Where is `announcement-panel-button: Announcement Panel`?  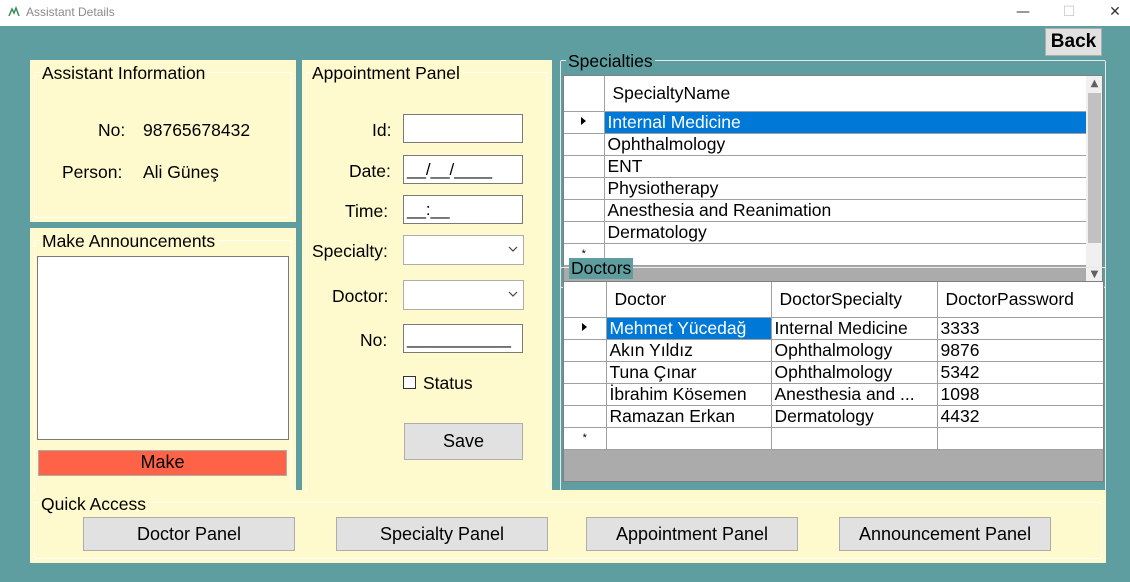
announcement-panel-button: Announcement Panel is located at coordinates (945, 534).